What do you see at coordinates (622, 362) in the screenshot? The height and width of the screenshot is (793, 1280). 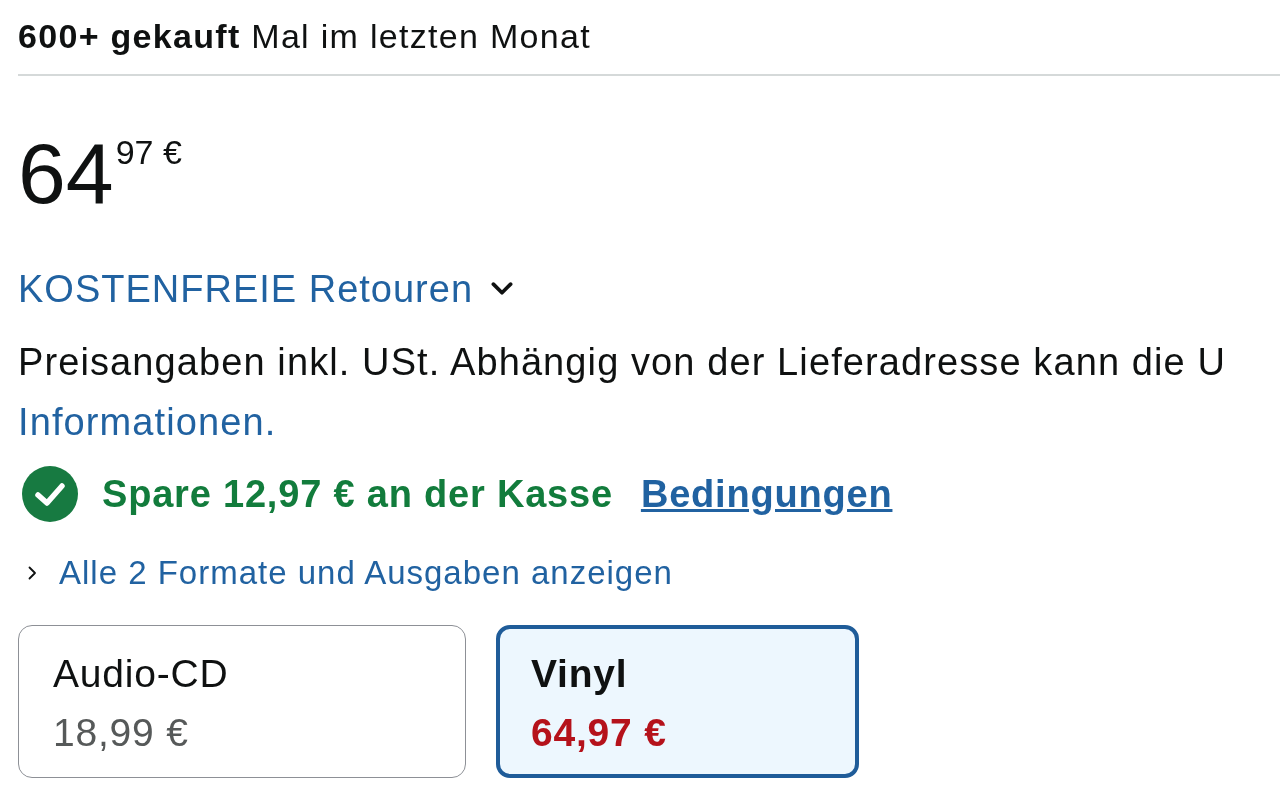 I see `tax-note-text: Preisangaben inkl. USt. Abhängig von der Lieferadresse kann die U` at bounding box center [622, 362].